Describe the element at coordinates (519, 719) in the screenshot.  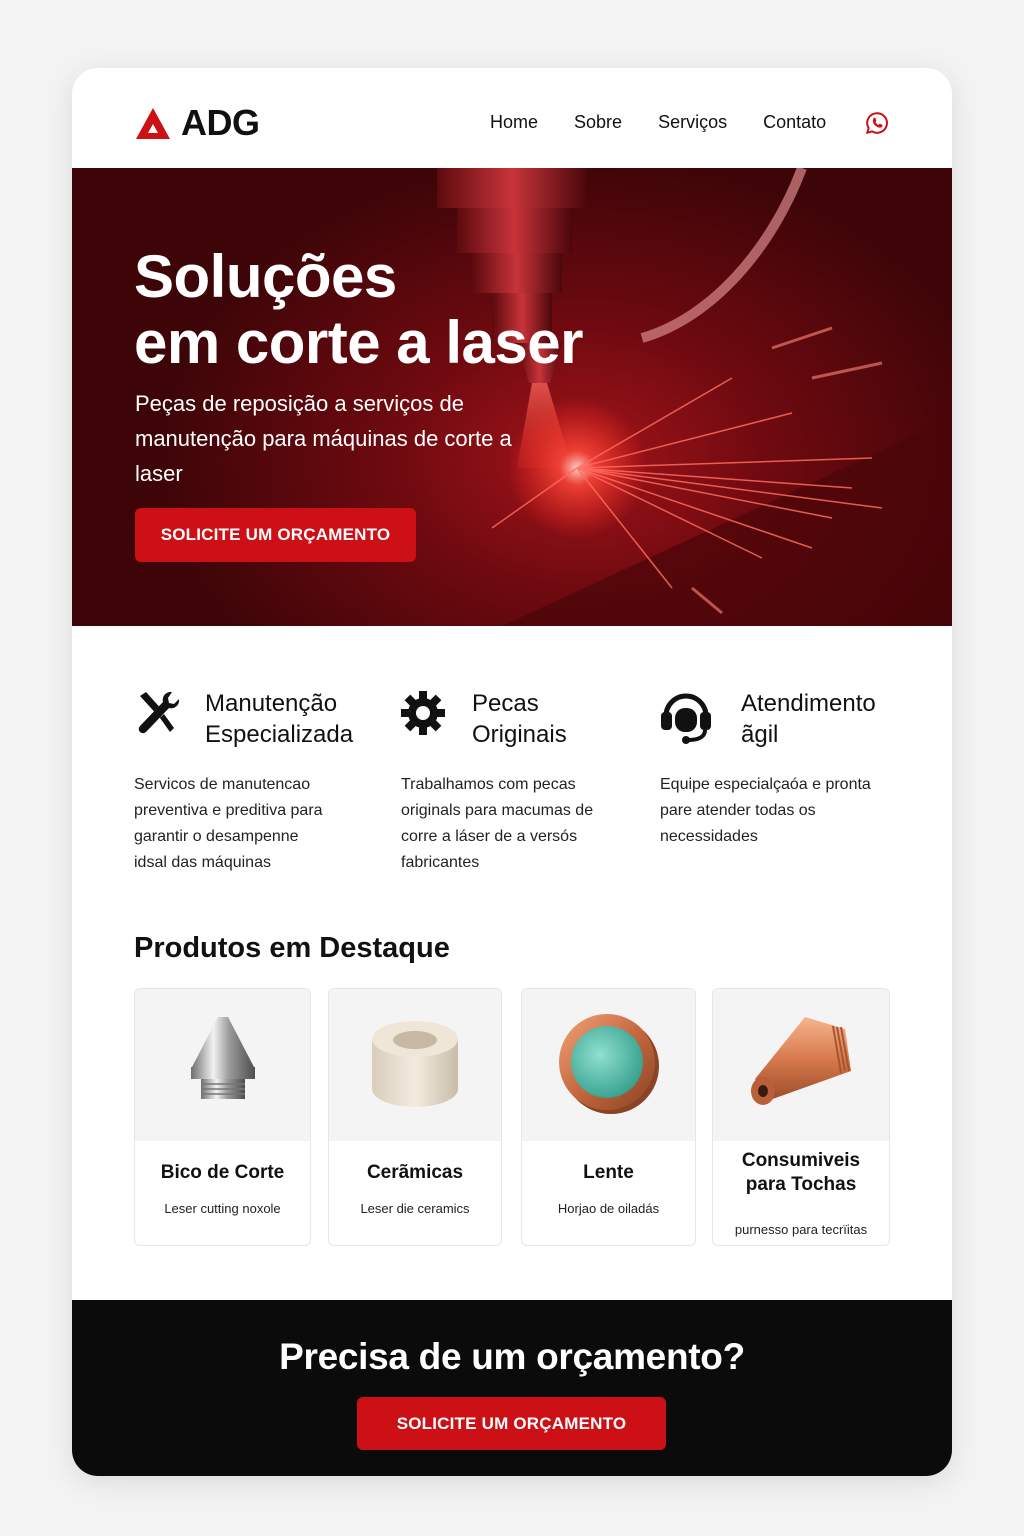
I see `feature-title: Pecas Originais` at that location.